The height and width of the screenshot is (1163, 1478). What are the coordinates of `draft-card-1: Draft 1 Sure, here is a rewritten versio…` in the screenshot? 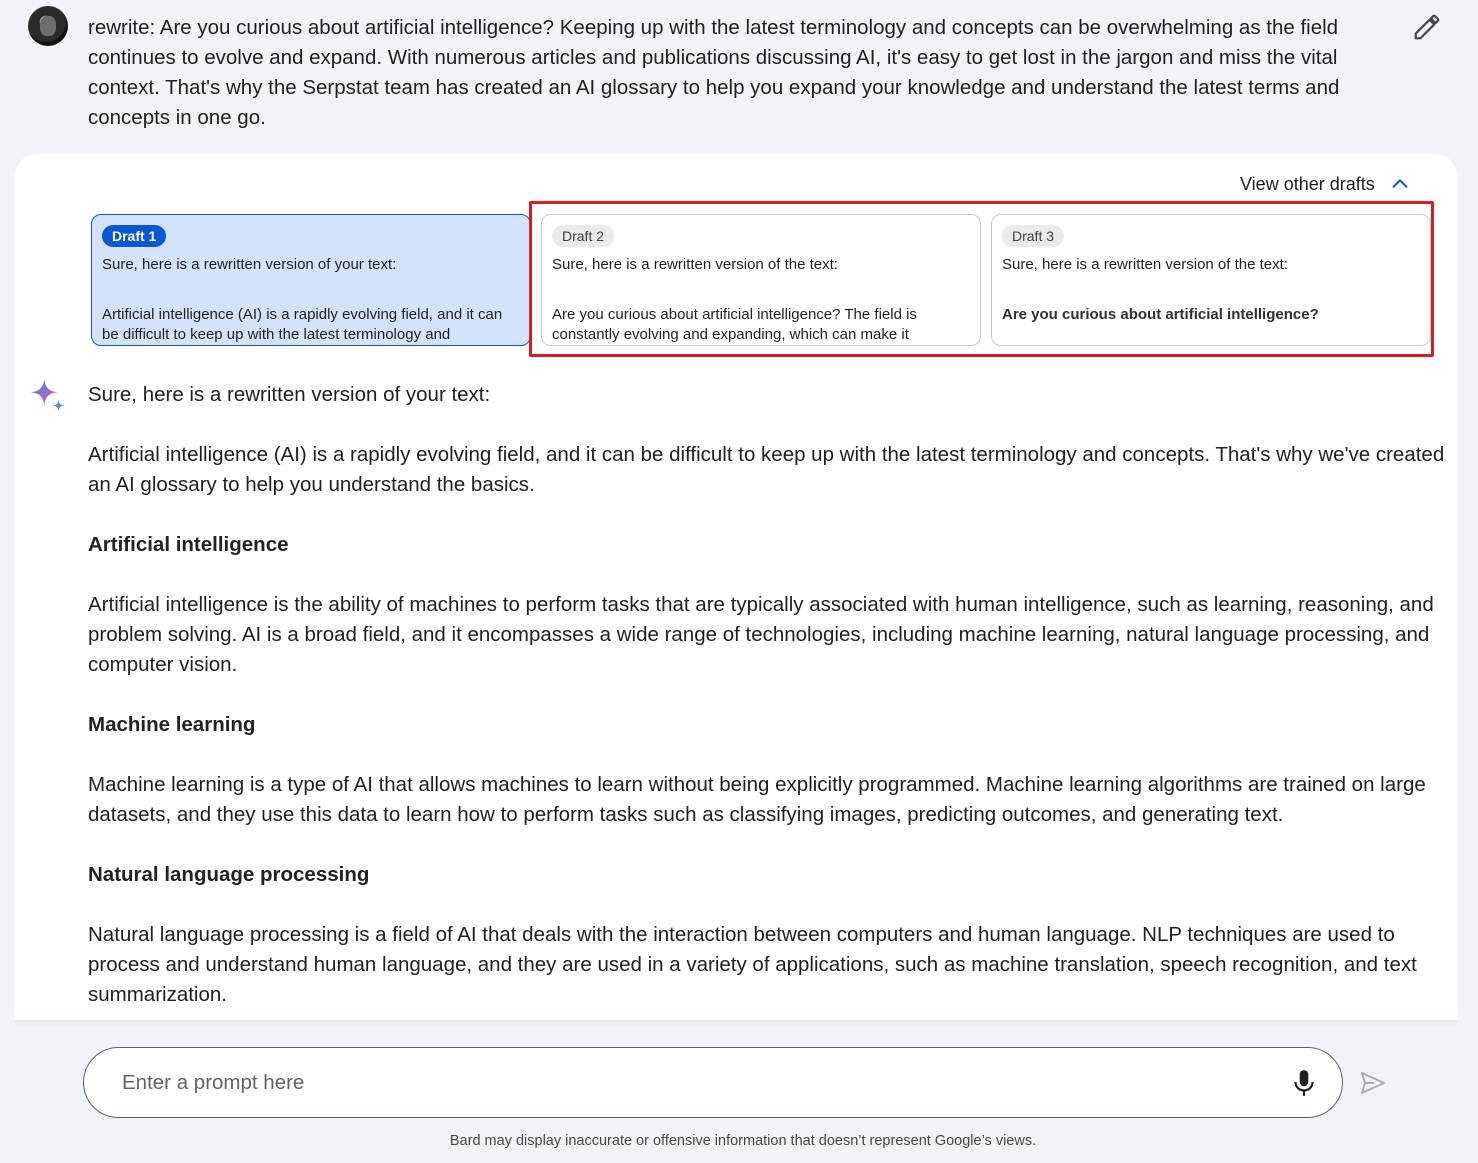 It's located at (311, 280).